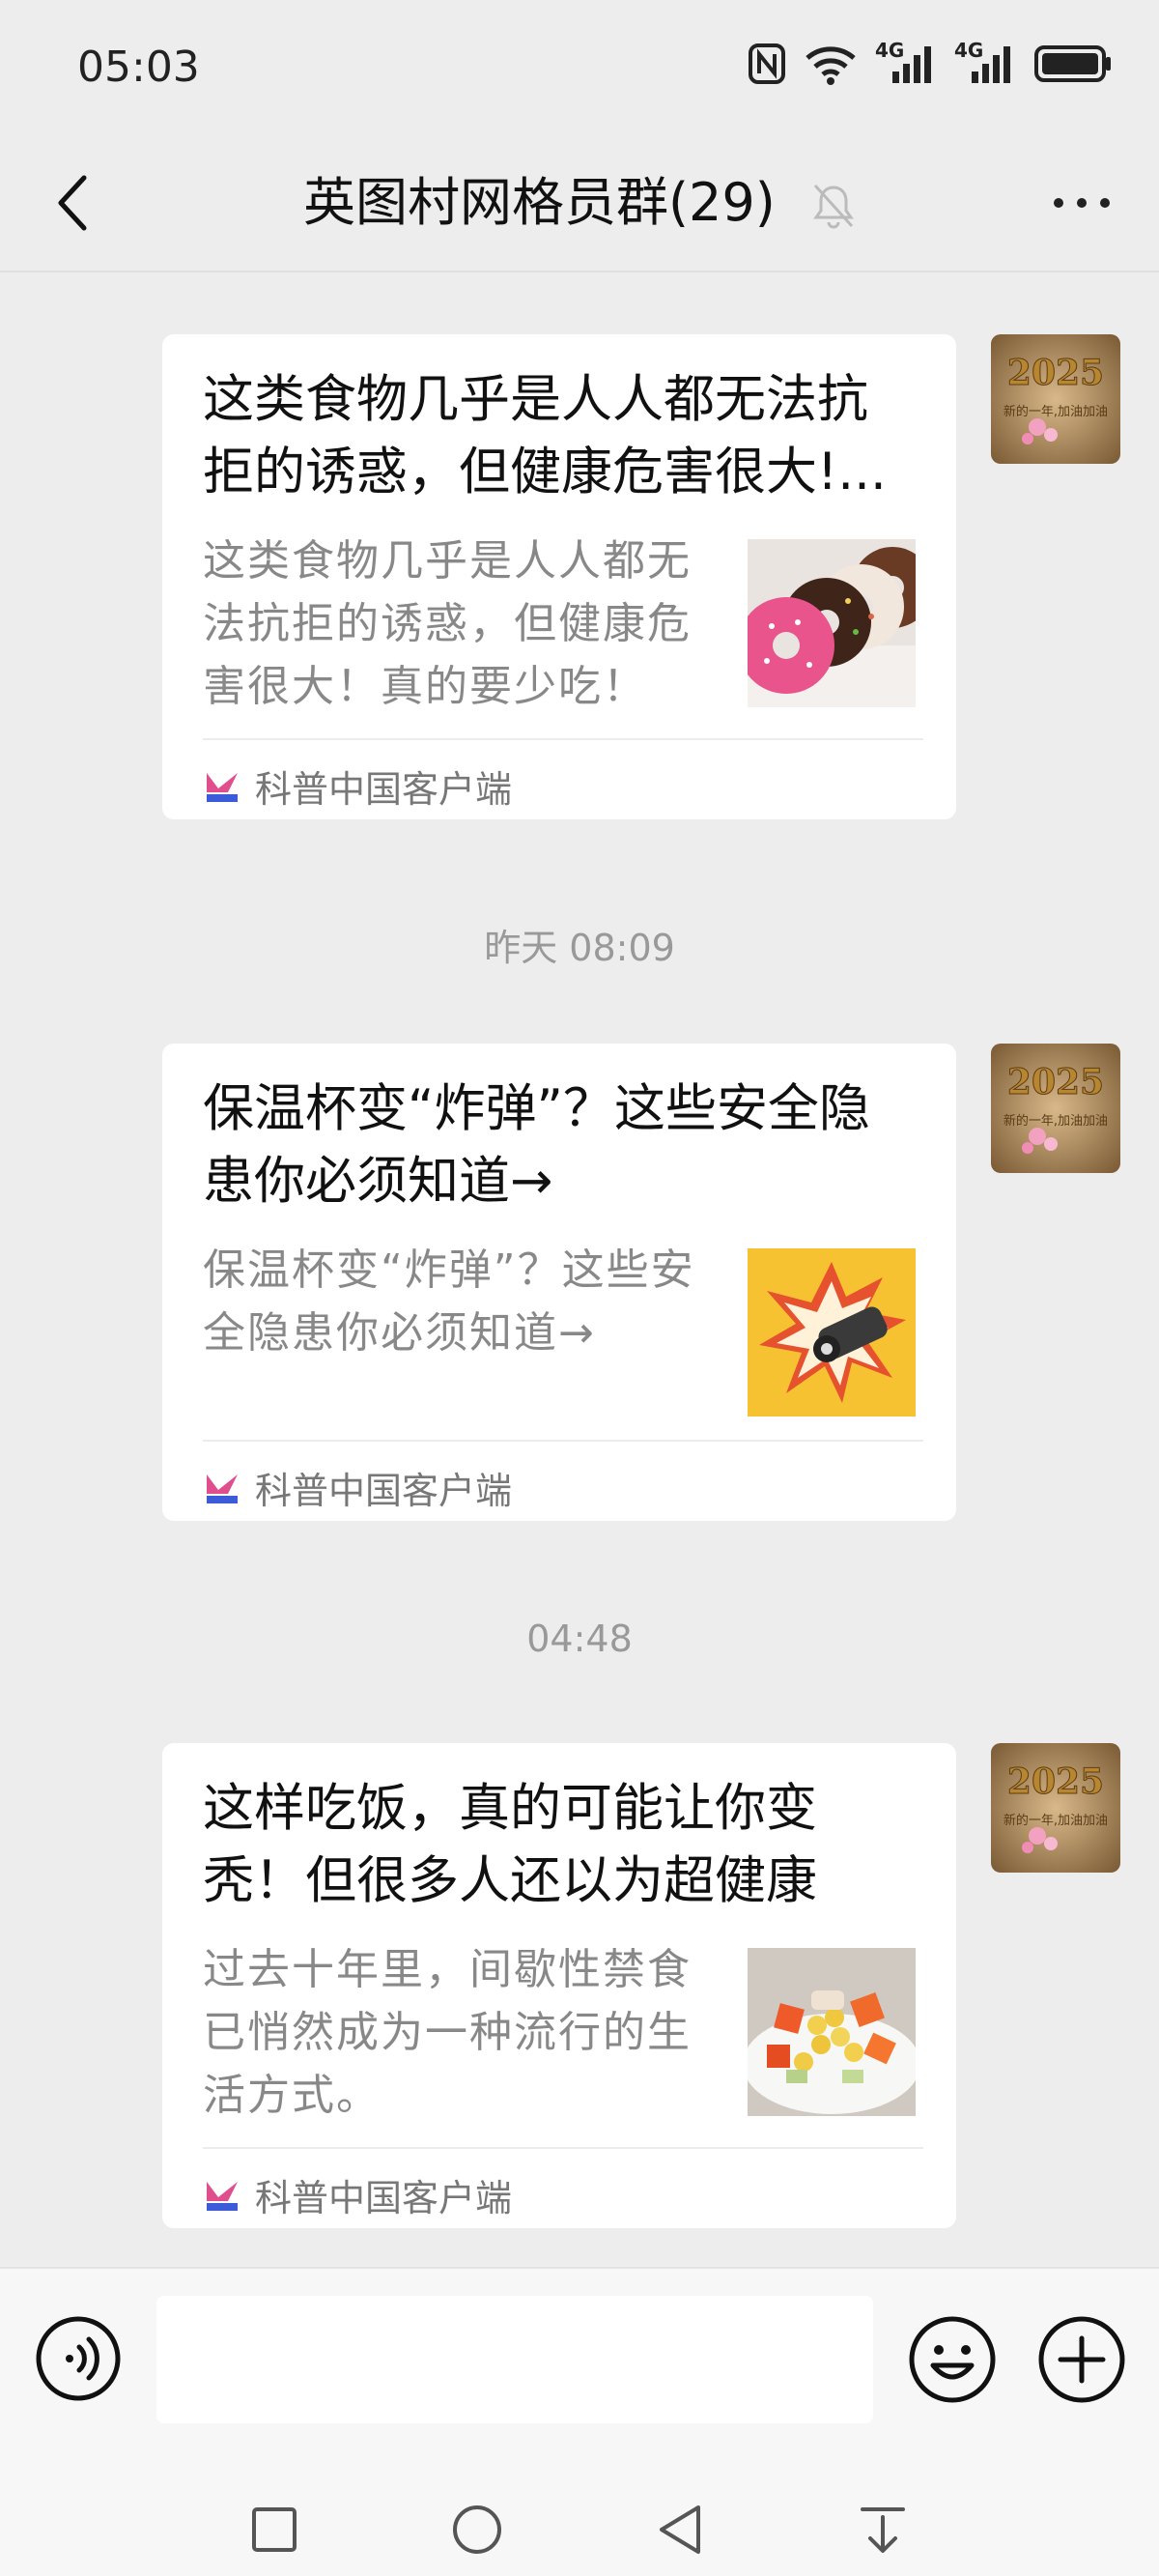 Image resolution: width=1159 pixels, height=2576 pixels. Describe the element at coordinates (831, 65) in the screenshot. I see `wifi-icon` at that location.